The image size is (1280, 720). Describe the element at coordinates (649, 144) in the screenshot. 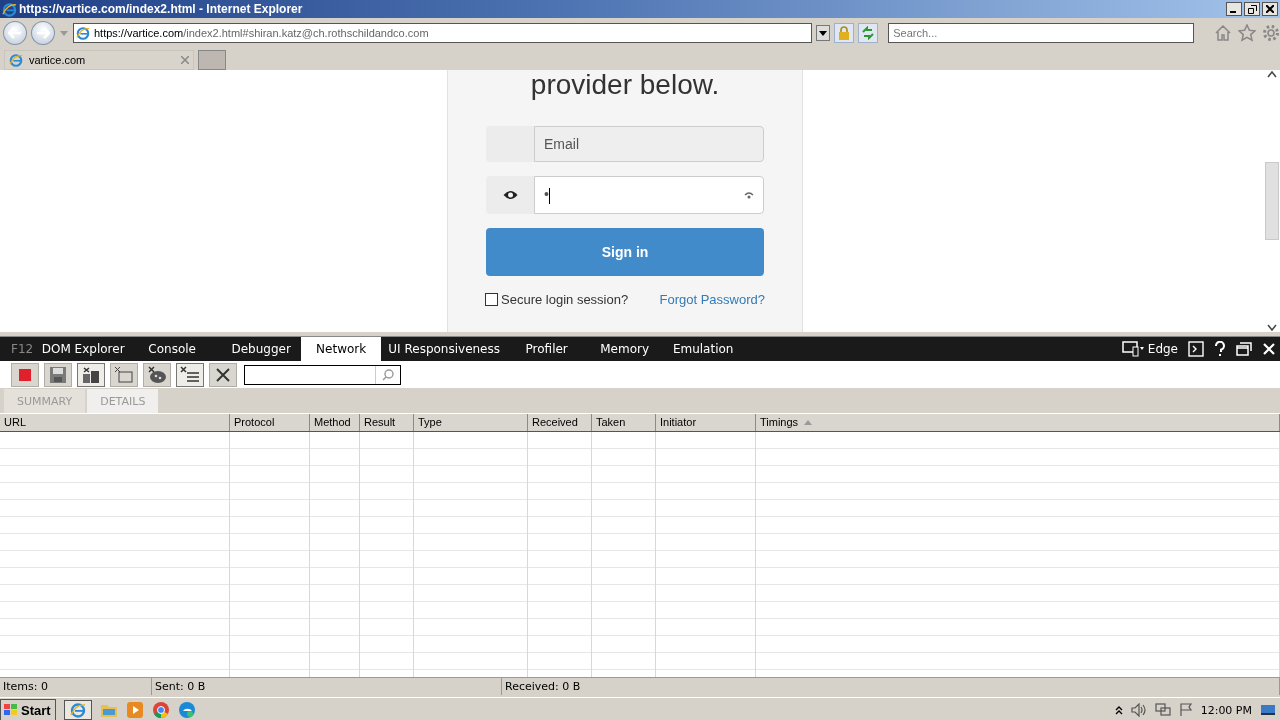

I see `email-field: Email` at that location.